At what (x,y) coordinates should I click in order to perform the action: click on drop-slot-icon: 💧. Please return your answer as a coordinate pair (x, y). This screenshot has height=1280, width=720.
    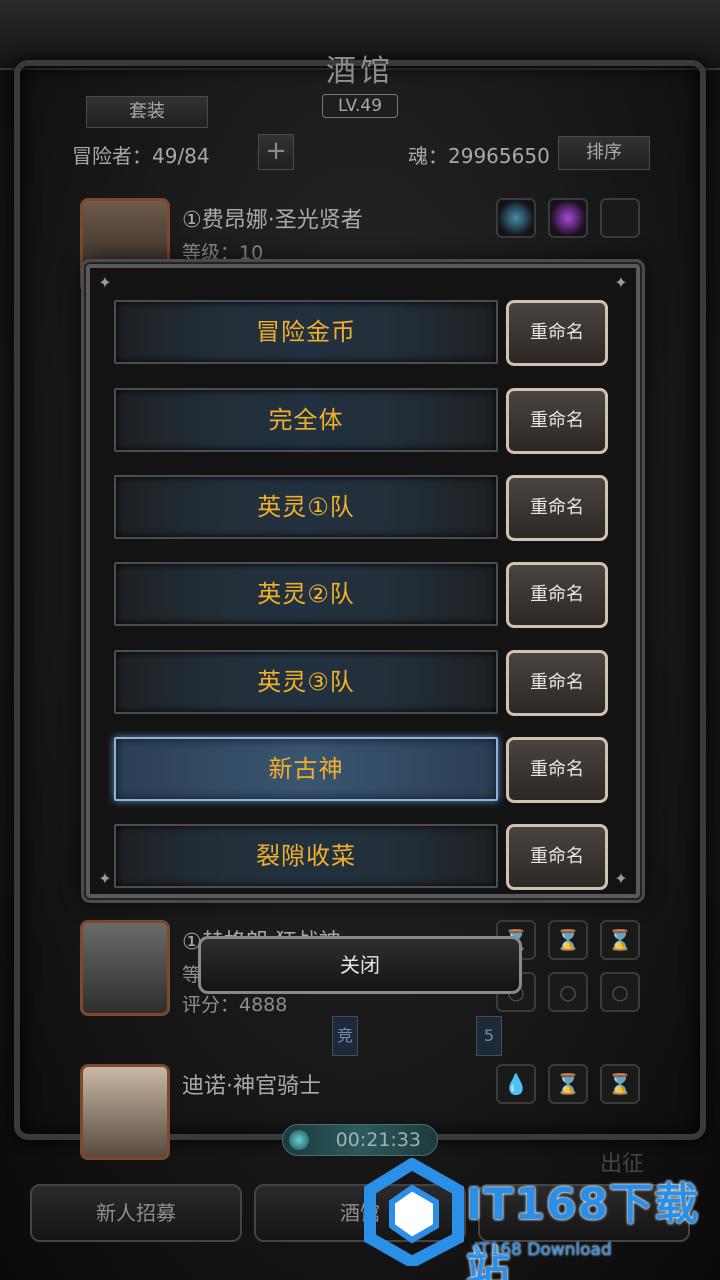
    Looking at the image, I should click on (516, 1084).